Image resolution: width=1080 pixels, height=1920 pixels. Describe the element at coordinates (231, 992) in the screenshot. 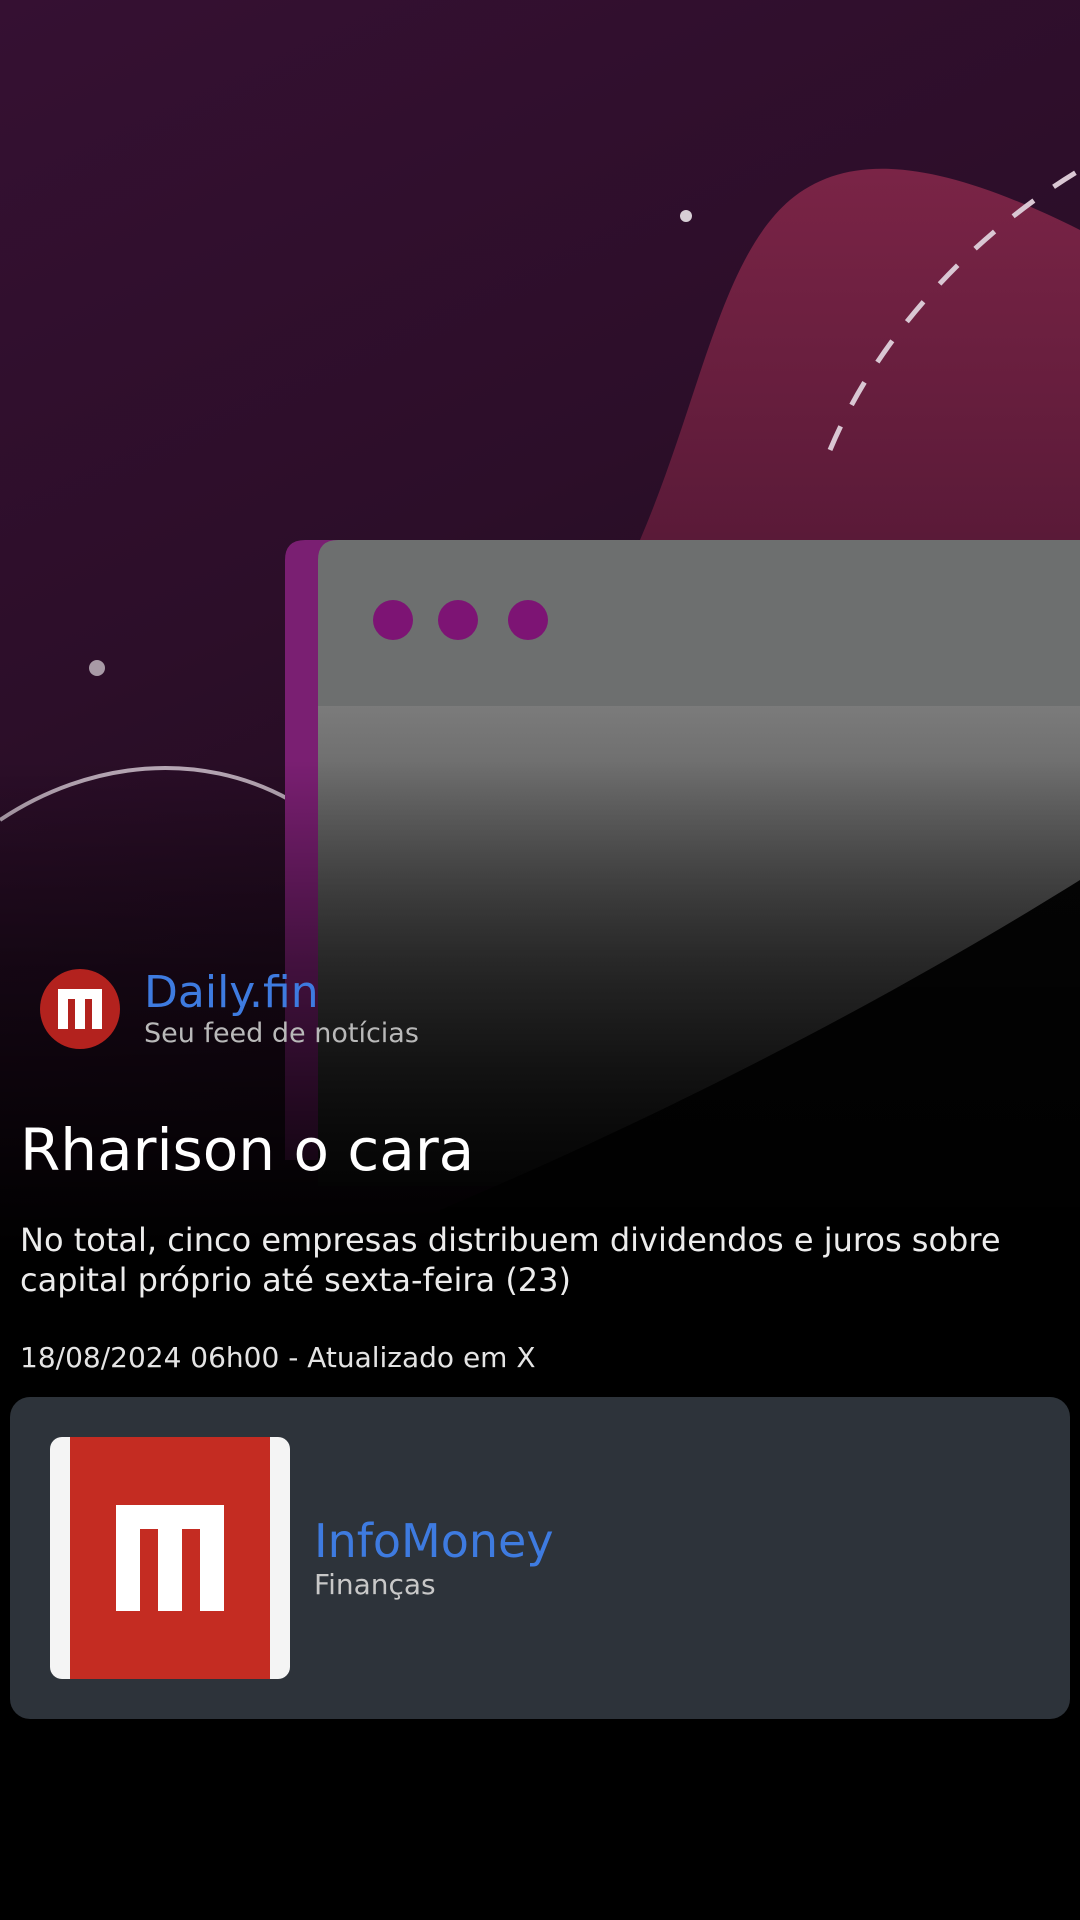

I see `app-name: Daily.fin` at that location.